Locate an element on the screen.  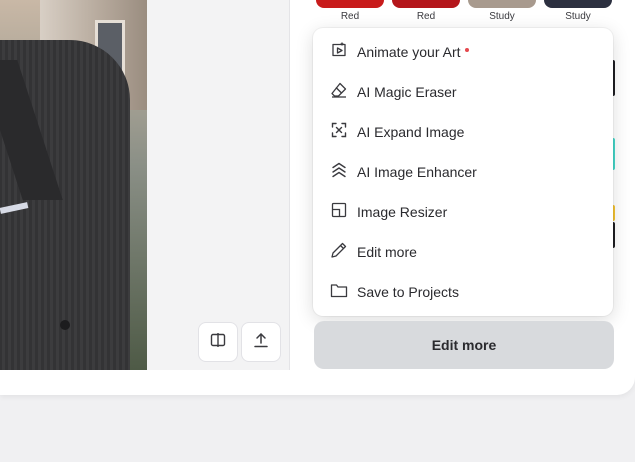
menu-item-label: AI Image Enhancer is located at coordinates (417, 172).